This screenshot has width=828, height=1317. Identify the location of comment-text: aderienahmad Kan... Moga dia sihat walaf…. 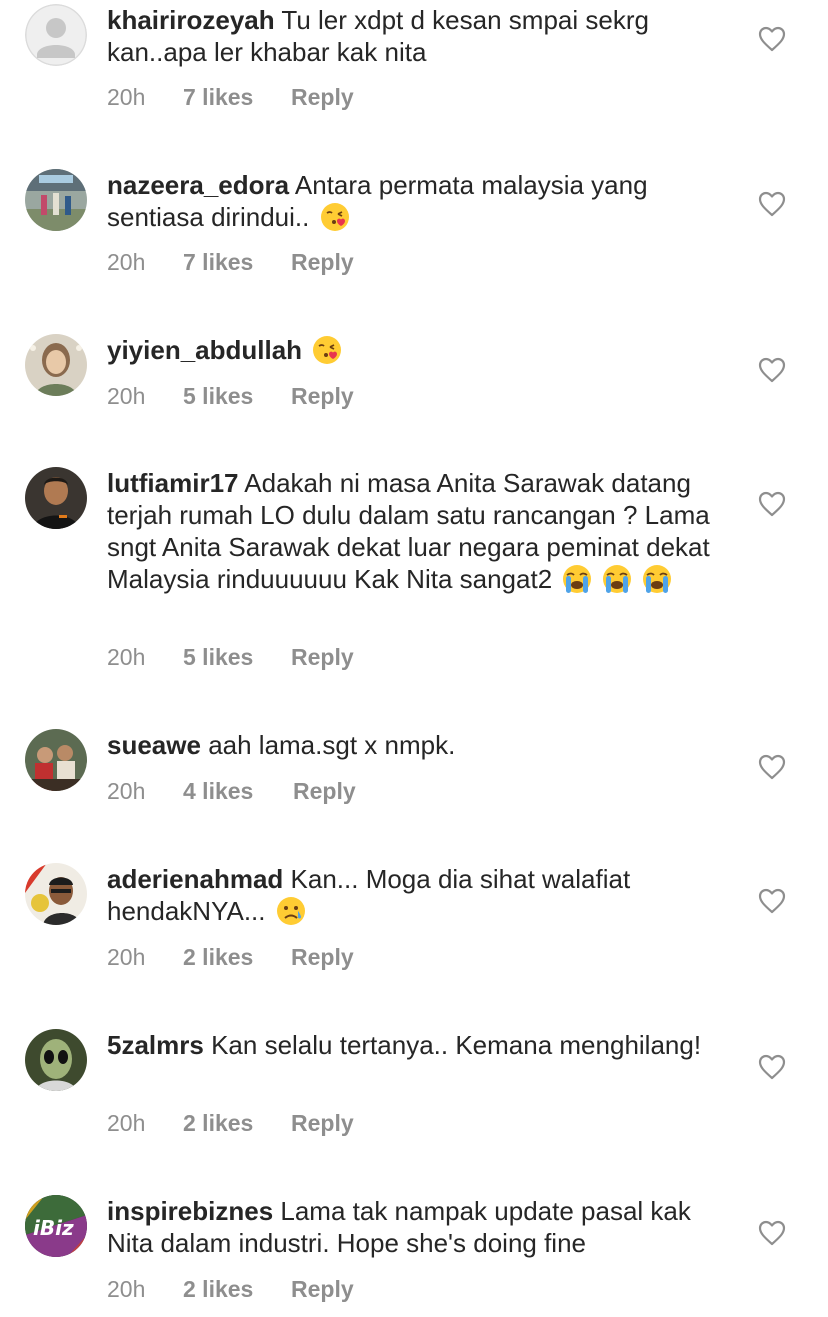
(417, 895).